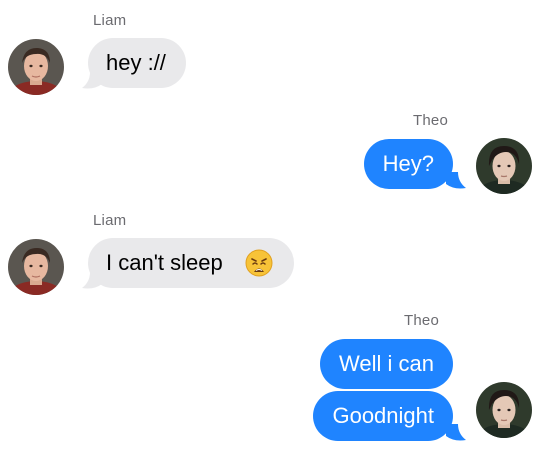  I want to click on message-bubble: hey ://, so click(137, 63).